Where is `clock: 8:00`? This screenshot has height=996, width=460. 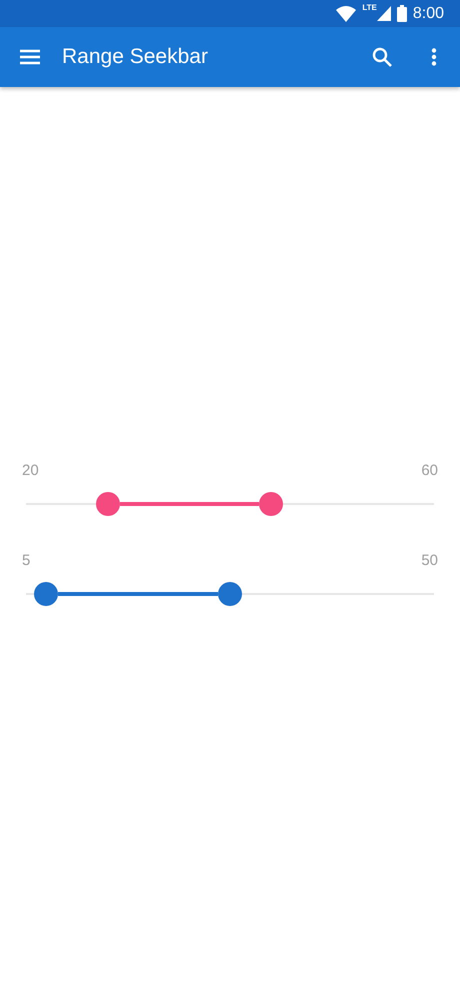 clock: 8:00 is located at coordinates (428, 13).